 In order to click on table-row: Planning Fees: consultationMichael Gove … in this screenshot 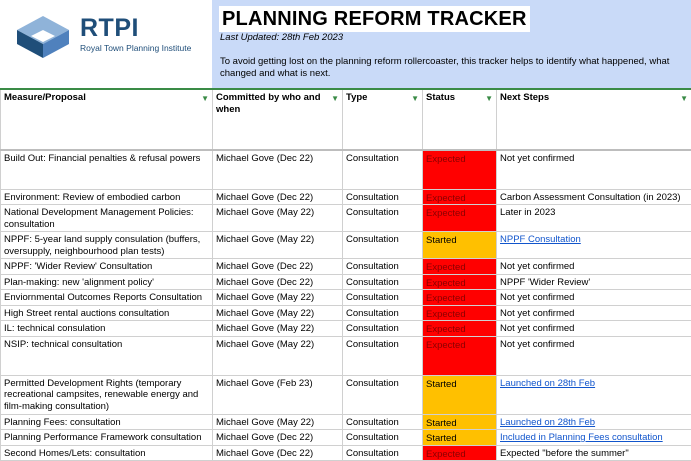, I will do `click(346, 422)`.